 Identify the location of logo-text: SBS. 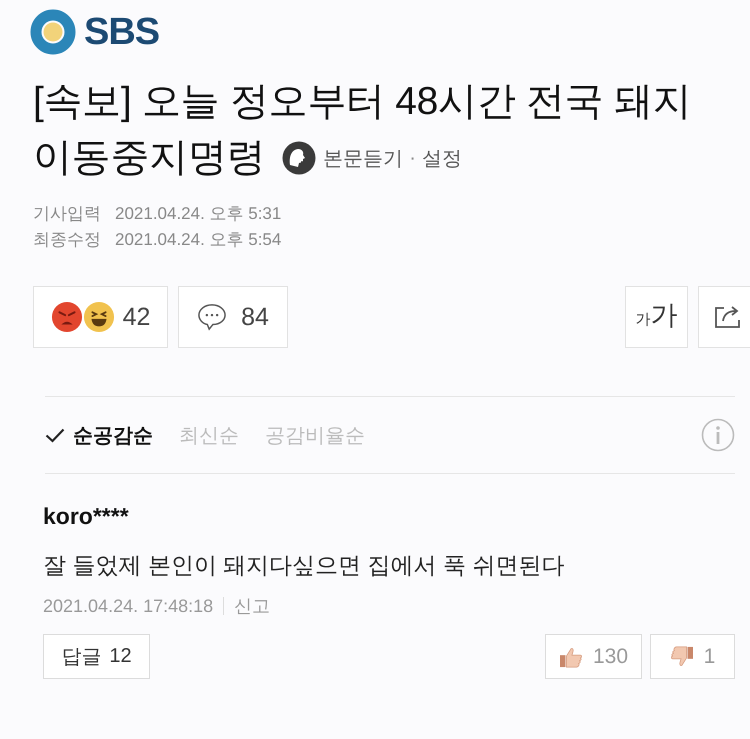
(122, 32).